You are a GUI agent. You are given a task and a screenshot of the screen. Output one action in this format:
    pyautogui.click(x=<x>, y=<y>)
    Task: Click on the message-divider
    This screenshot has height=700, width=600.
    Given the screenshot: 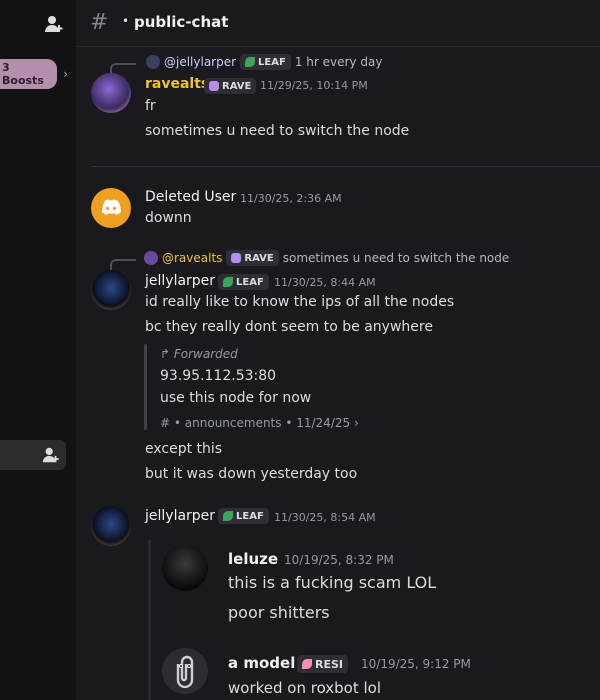 What is the action you would take?
    pyautogui.click(x=345, y=166)
    